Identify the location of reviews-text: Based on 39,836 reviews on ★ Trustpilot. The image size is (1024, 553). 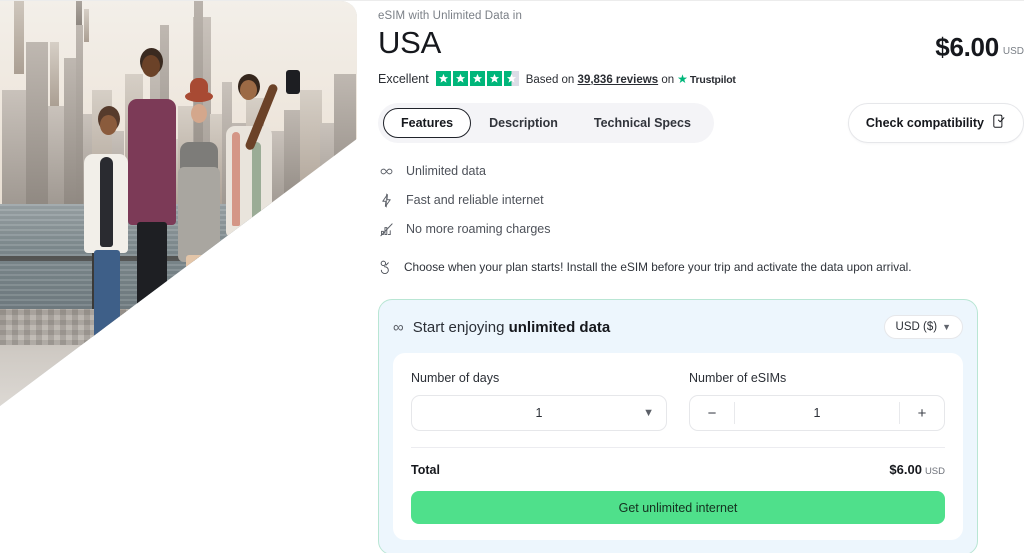
(631, 79).